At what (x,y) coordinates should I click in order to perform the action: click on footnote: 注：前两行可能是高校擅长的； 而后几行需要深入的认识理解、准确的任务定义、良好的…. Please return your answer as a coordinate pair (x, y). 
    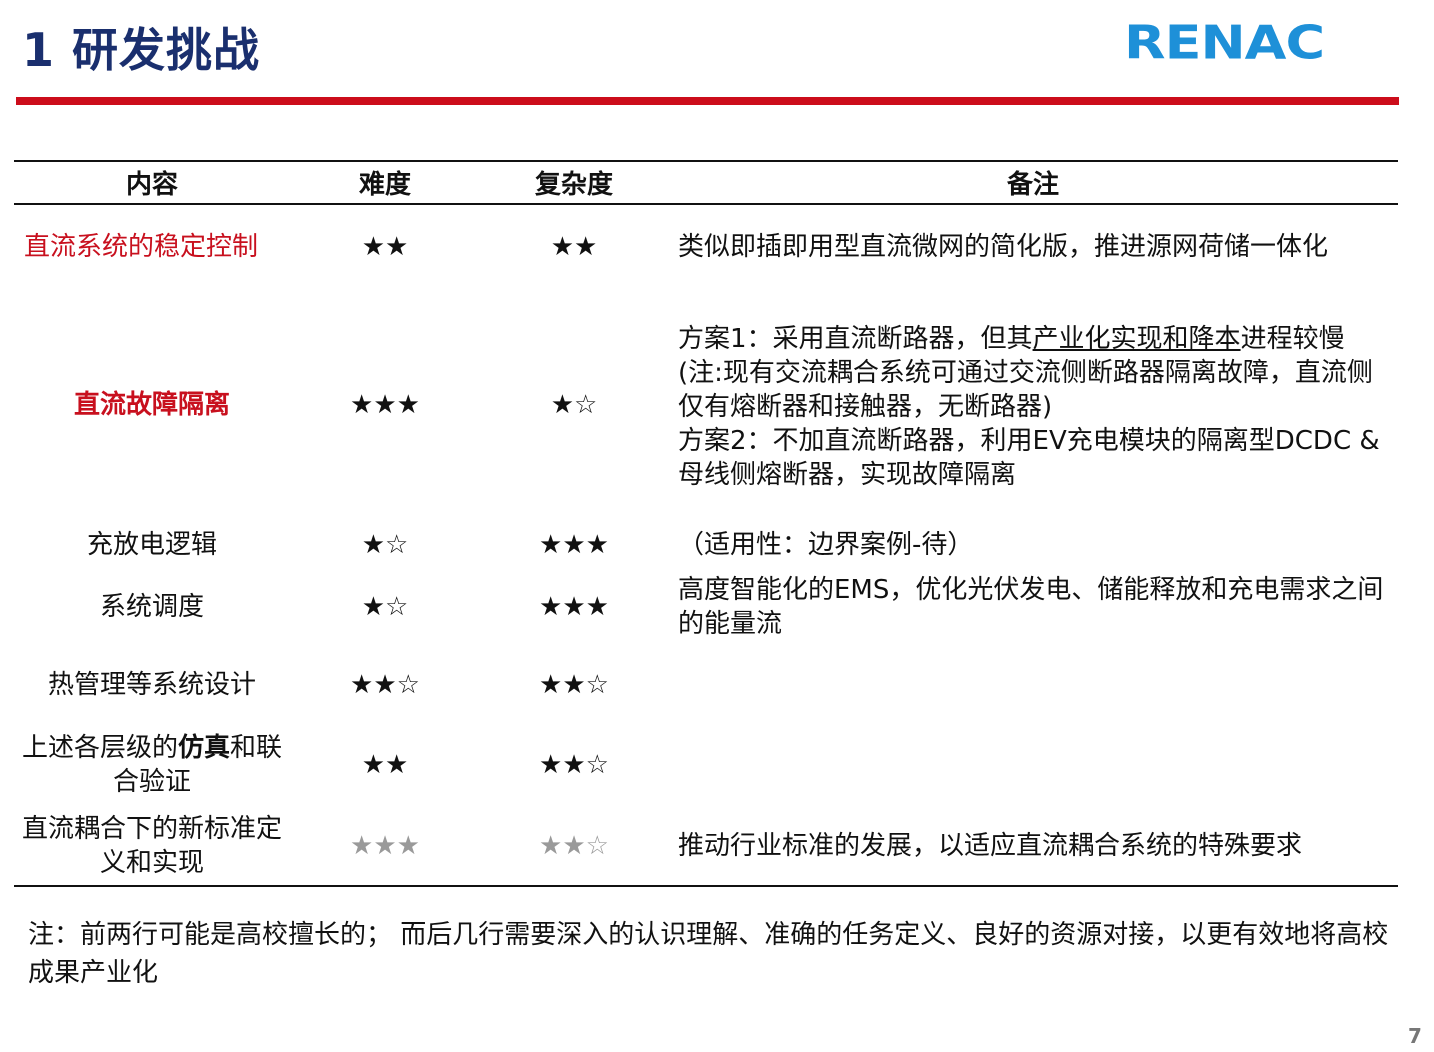
    Looking at the image, I should click on (708, 954).